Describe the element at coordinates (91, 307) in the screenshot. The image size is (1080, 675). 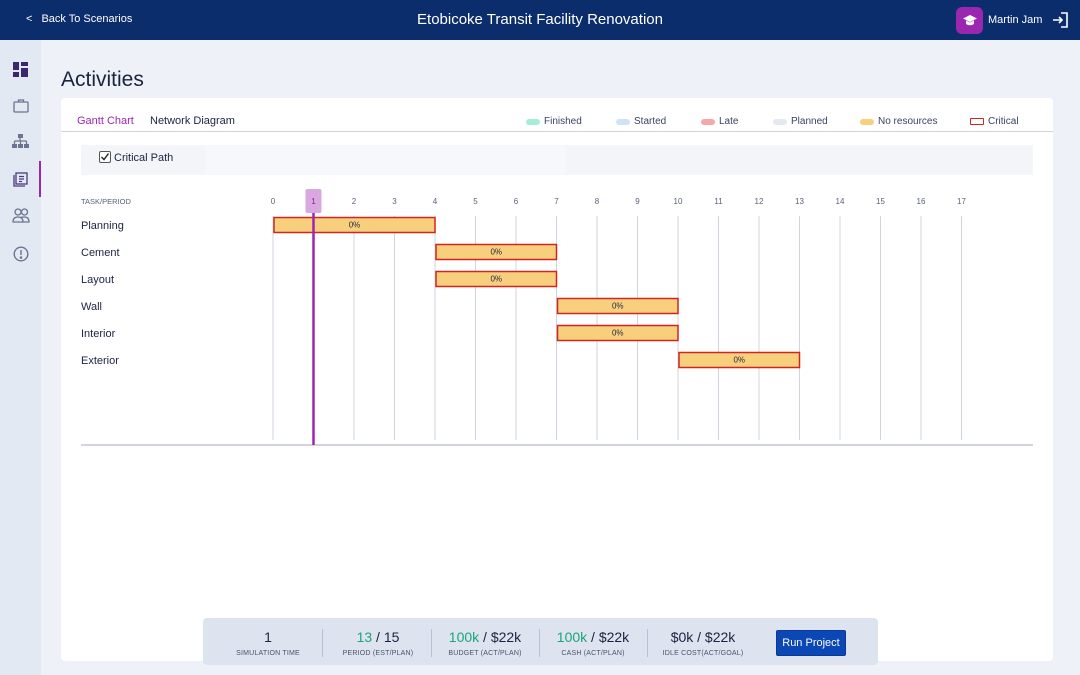
I see `task-name: Wall` at that location.